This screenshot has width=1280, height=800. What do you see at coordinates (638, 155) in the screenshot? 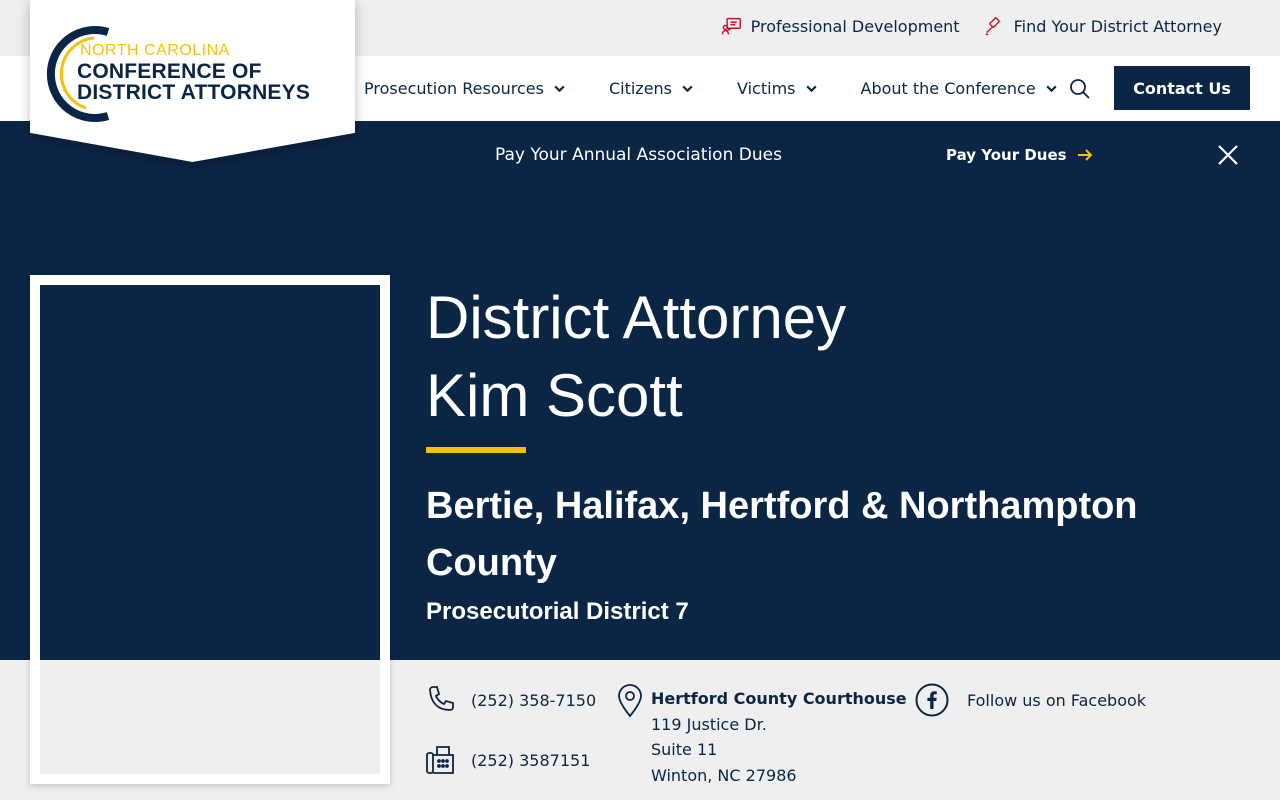
I see `dues-banner-text: Pay Your Annual Association Dues` at bounding box center [638, 155].